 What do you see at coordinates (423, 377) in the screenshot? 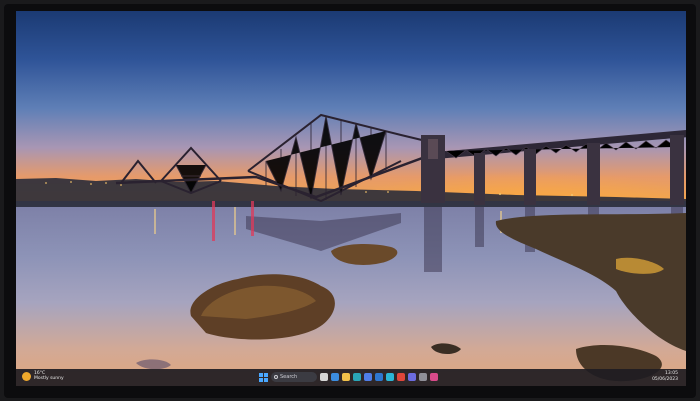
I see `settings-icon` at bounding box center [423, 377].